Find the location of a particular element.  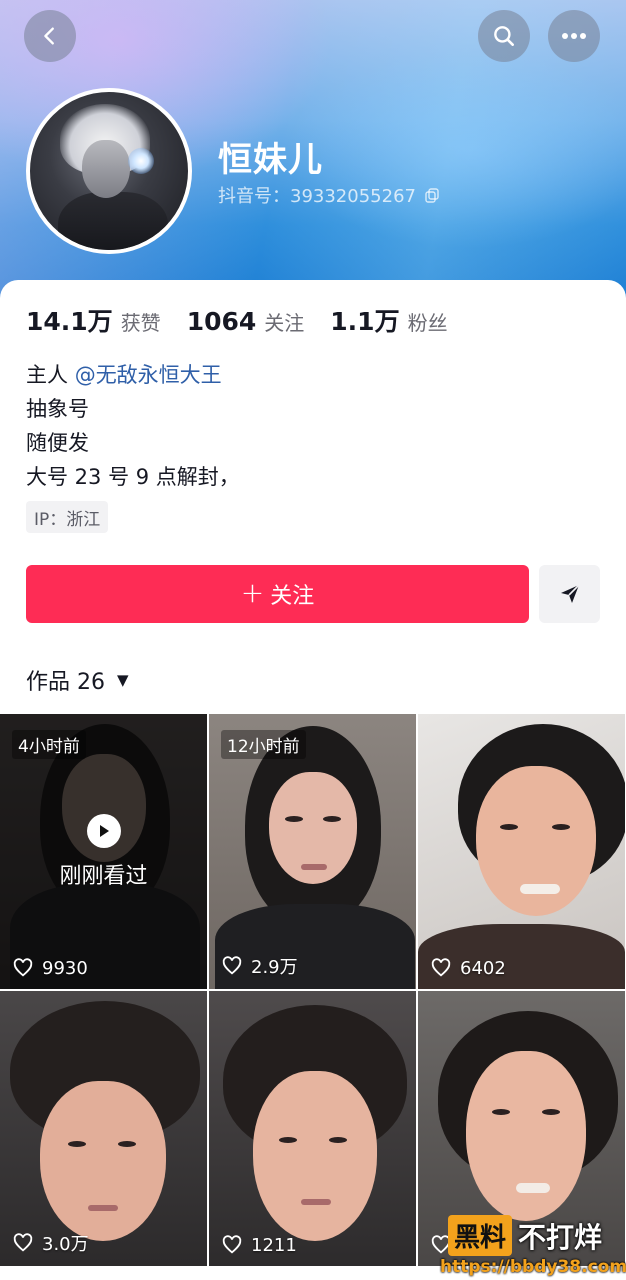

watermark: 黑料 不打烊 https://bbdy38.com is located at coordinates (533, 1246).